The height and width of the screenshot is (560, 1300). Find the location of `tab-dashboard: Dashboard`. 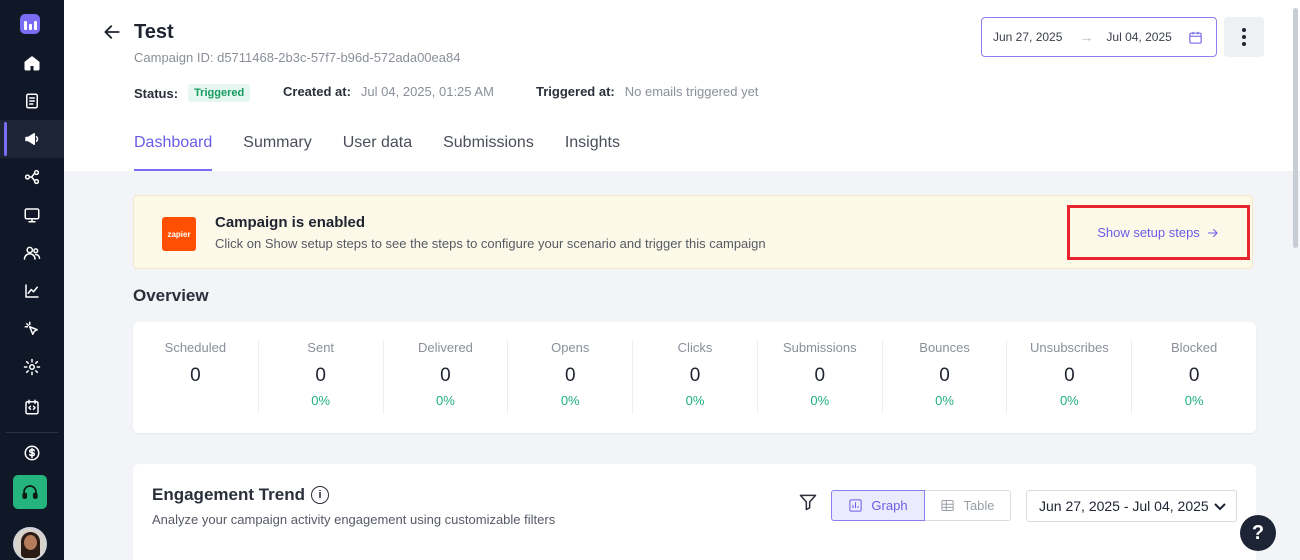

tab-dashboard: Dashboard is located at coordinates (173, 152).